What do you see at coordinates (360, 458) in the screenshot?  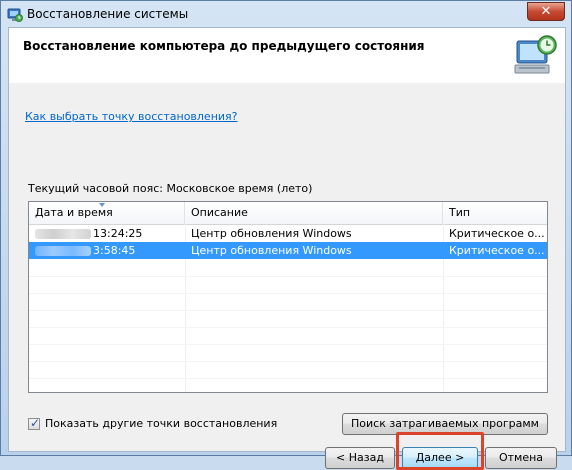 I see `back-button: < Назад` at bounding box center [360, 458].